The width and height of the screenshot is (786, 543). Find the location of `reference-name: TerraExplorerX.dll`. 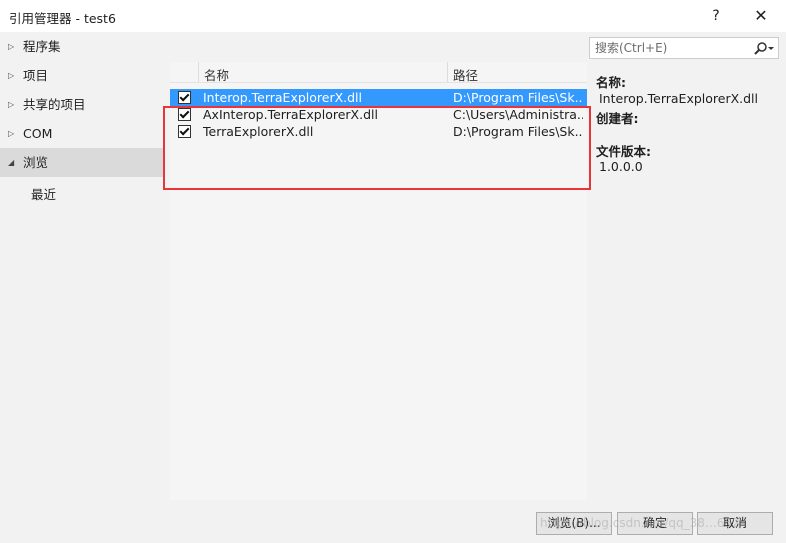

reference-name: TerraExplorerX.dll is located at coordinates (258, 131).